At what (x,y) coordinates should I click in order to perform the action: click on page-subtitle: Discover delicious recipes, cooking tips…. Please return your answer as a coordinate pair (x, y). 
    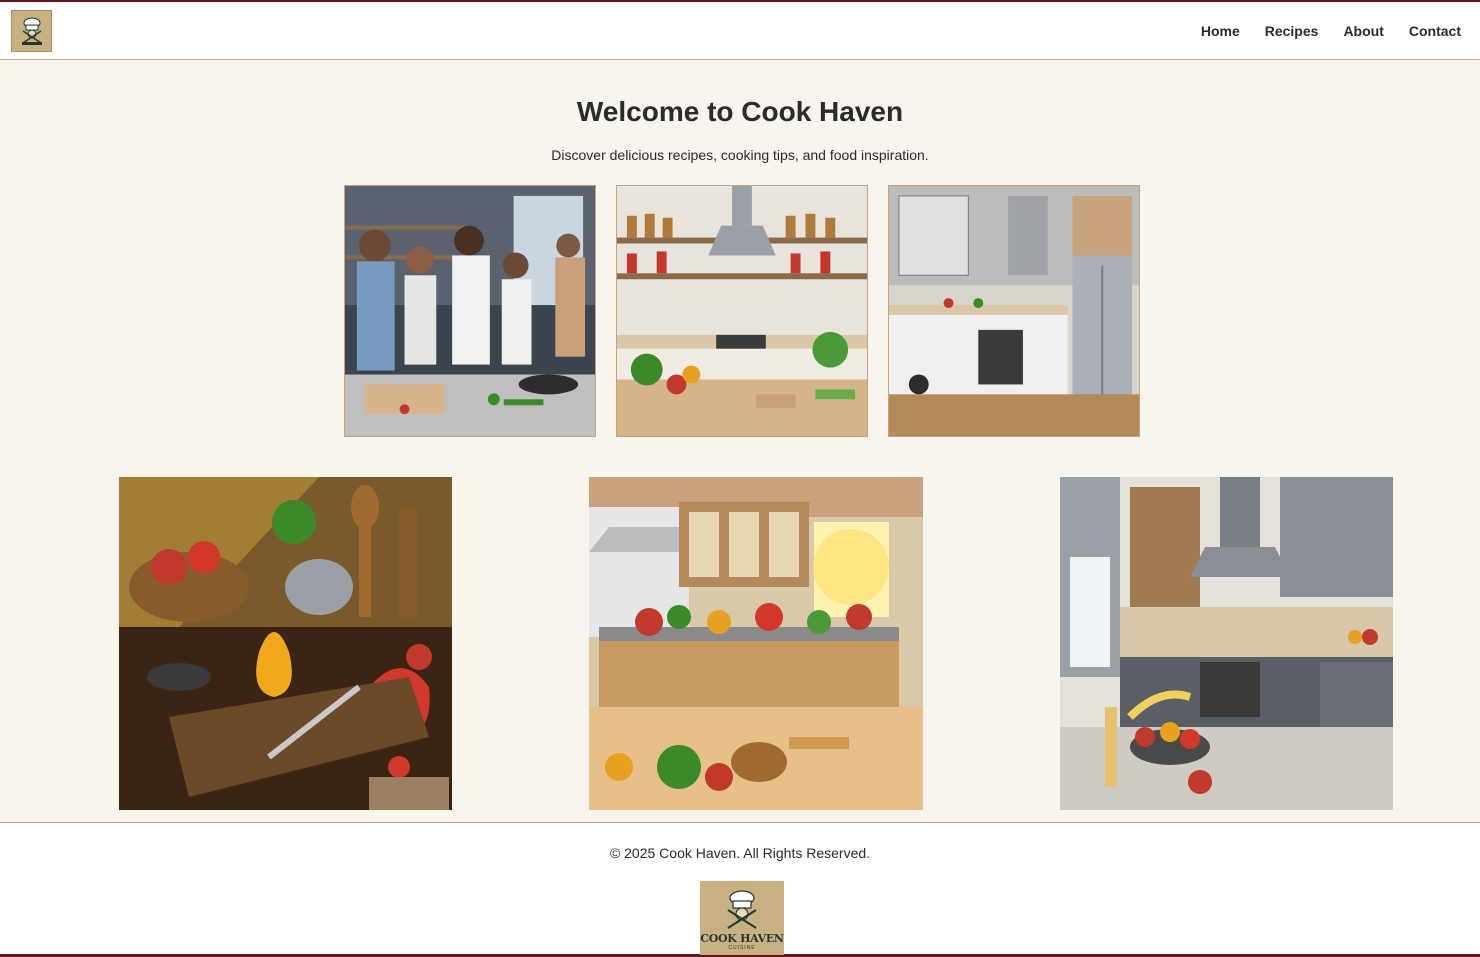
    Looking at the image, I should click on (740, 155).